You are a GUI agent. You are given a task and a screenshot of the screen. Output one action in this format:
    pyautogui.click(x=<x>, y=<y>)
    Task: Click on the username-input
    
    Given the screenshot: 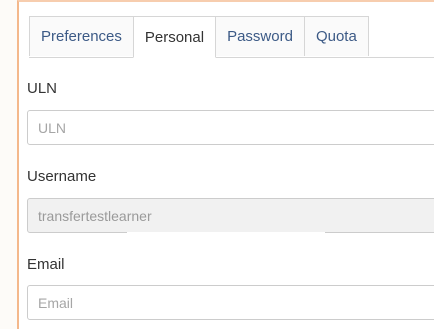 What is the action you would take?
    pyautogui.click(x=230, y=215)
    